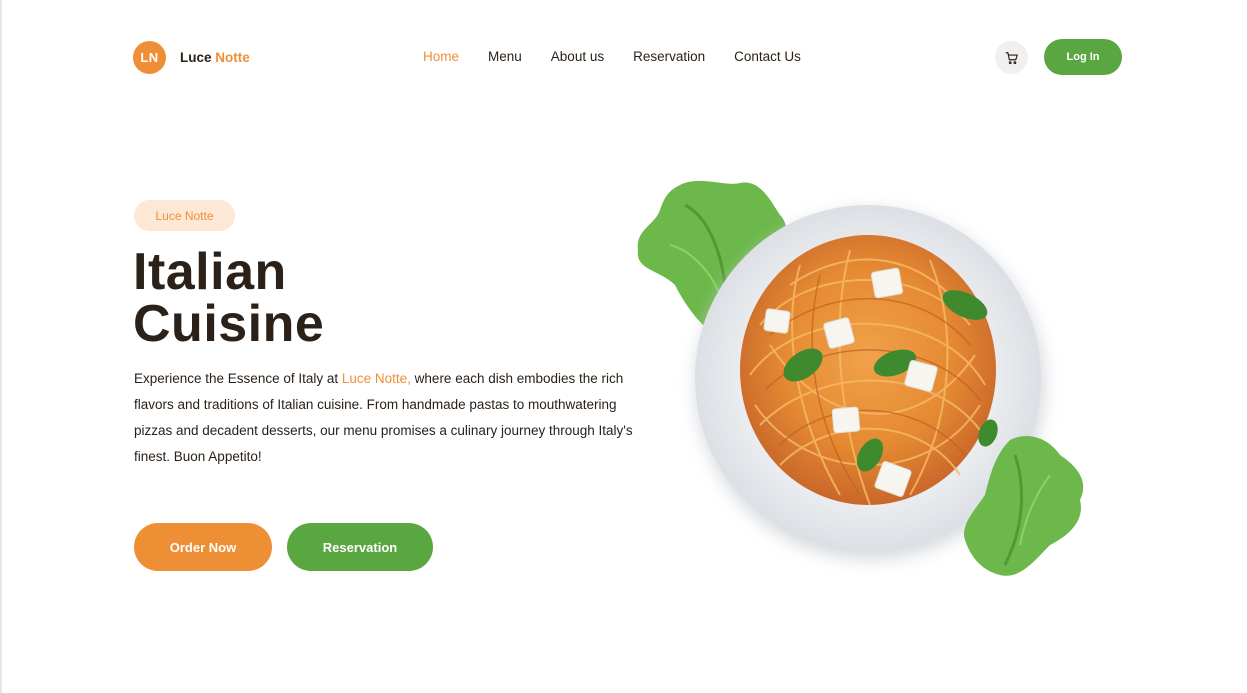 This screenshot has height=693, width=1247. I want to click on brand-name-second: Notte, so click(232, 57).